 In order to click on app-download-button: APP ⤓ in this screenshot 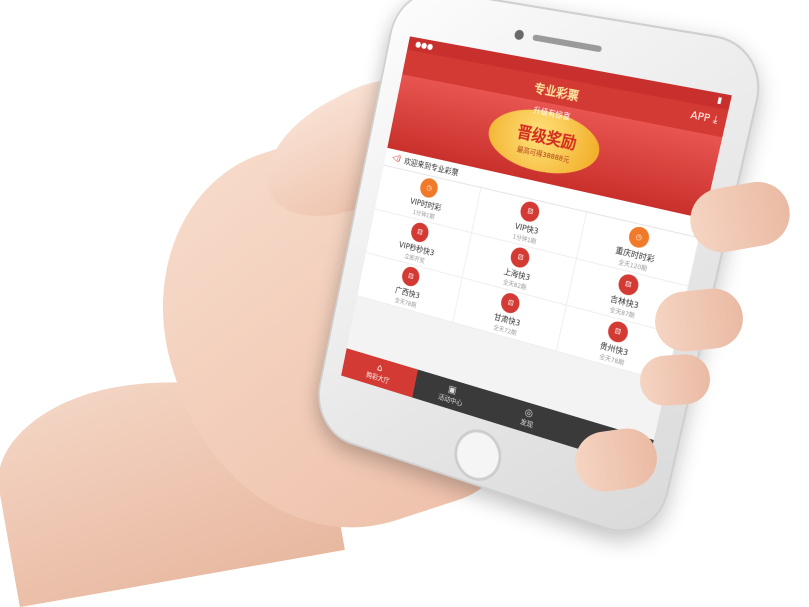, I will do `click(704, 118)`.